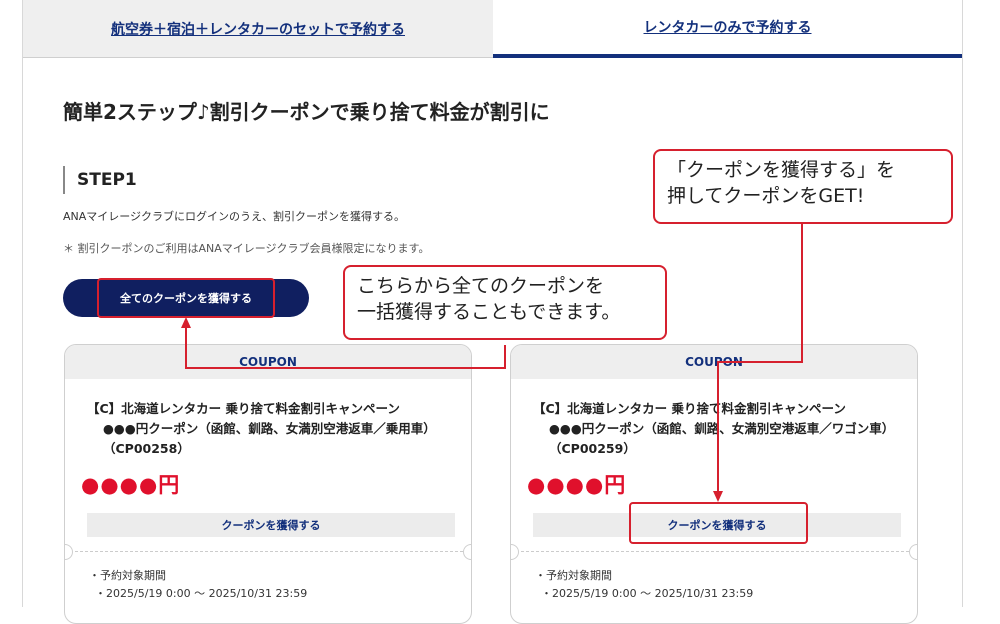 The height and width of the screenshot is (624, 1000). Describe the element at coordinates (727, 29) in the screenshot. I see `tab-rental-only: レンタカーのみで予約する` at that location.